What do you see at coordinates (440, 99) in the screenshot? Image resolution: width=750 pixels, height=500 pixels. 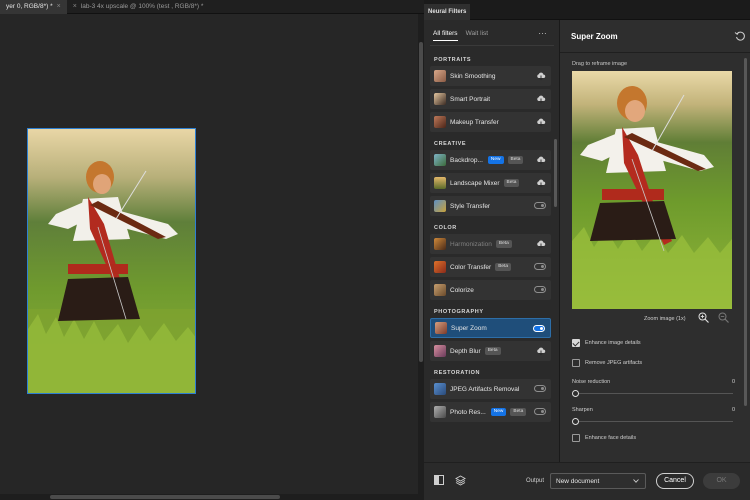 I see `smart-portrait-thumbnail-icon` at bounding box center [440, 99].